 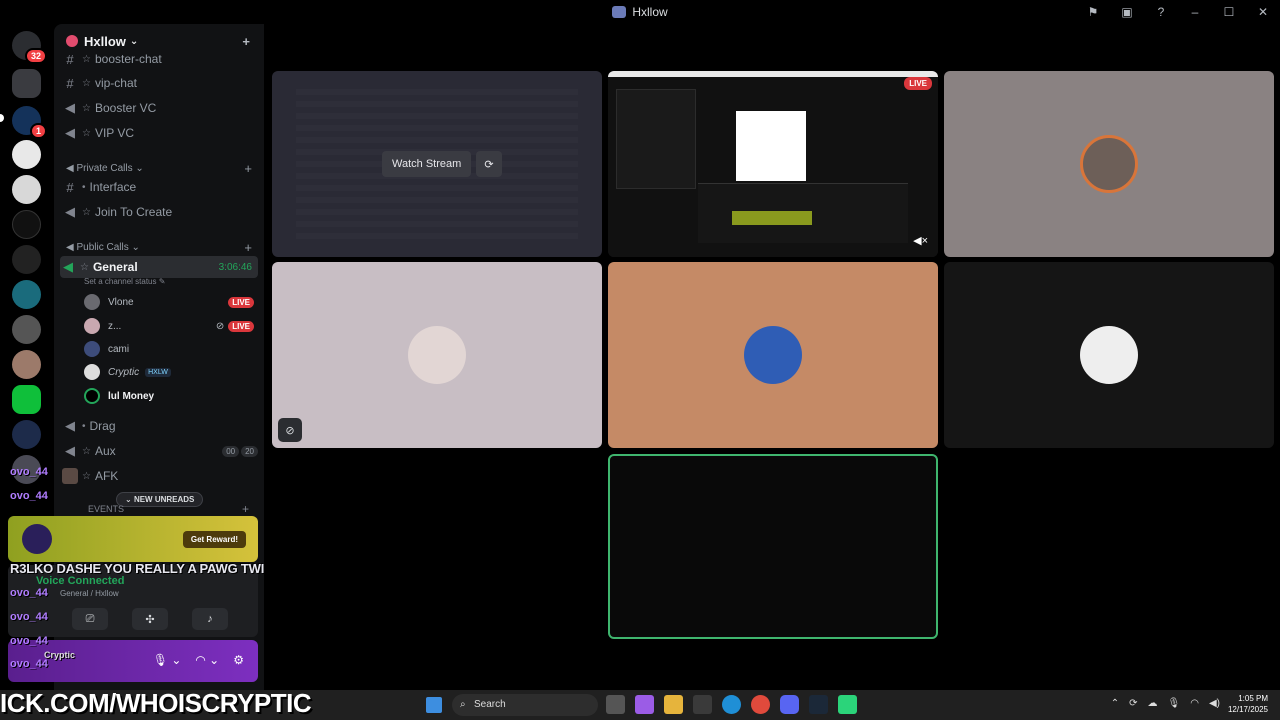 I want to click on discord-icon, so click(x=789, y=704).